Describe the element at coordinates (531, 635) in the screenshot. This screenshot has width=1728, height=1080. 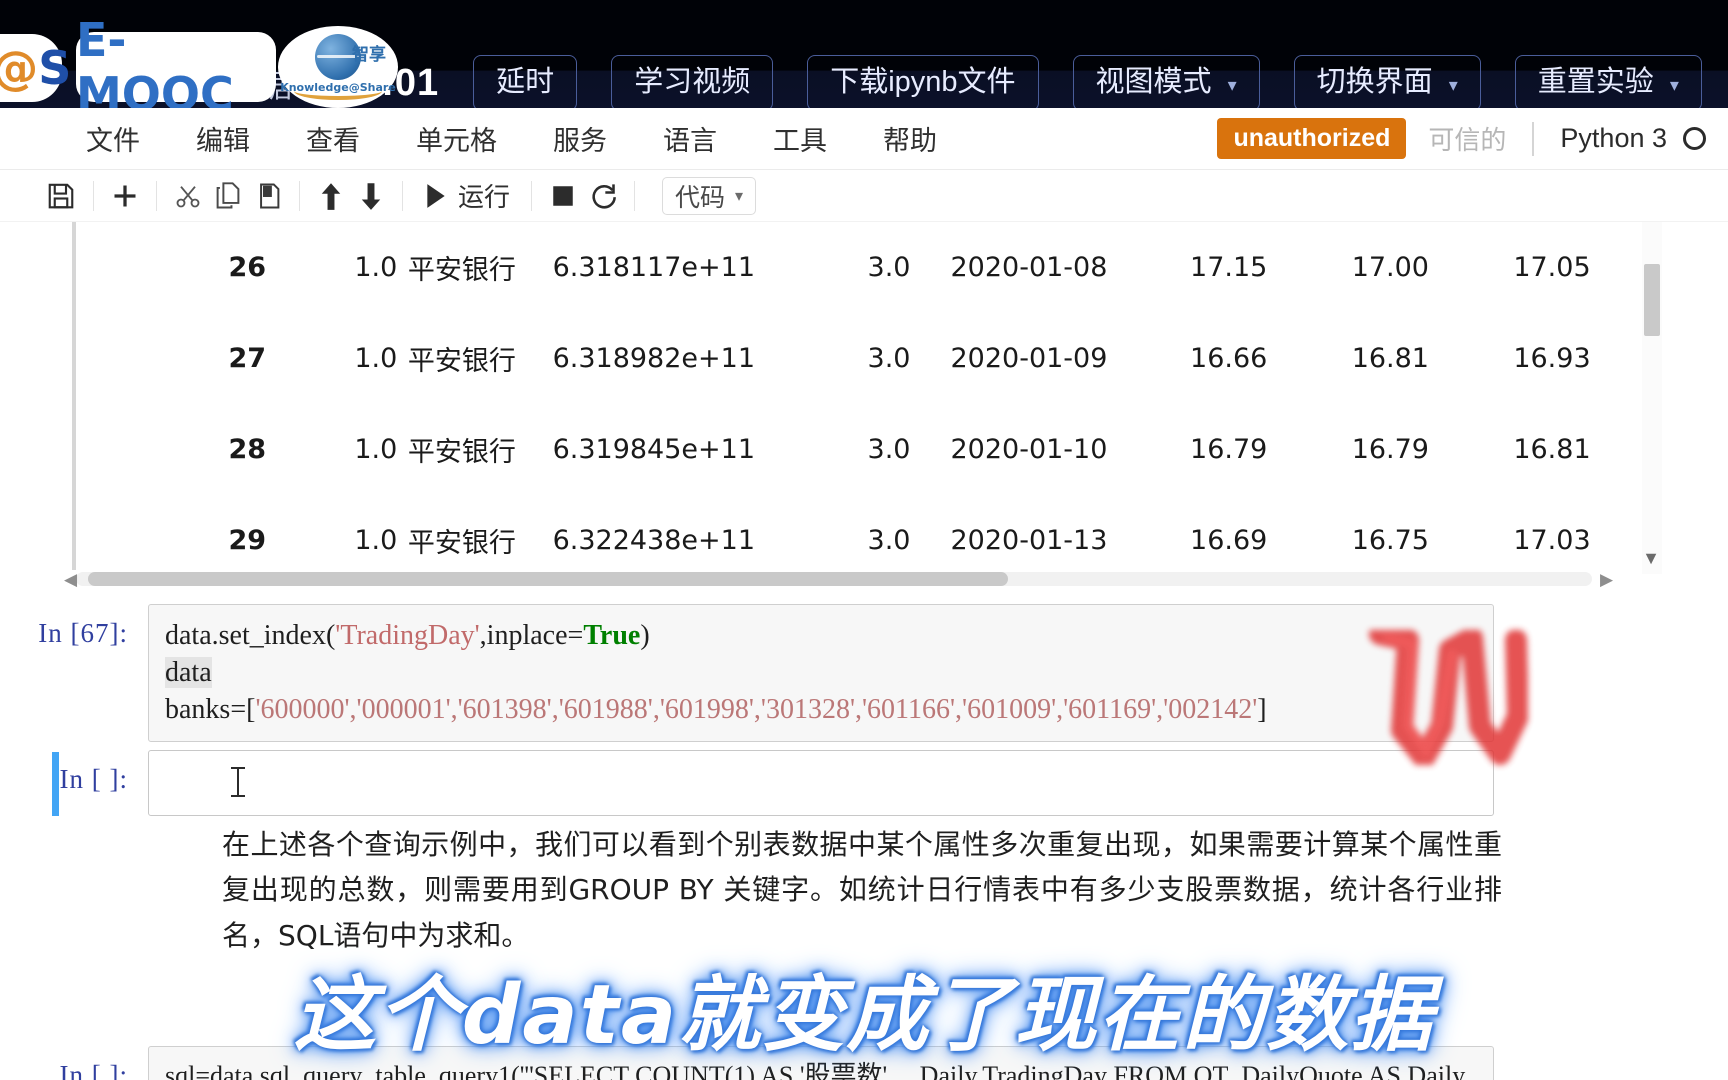
I see `code-text: ,inplace=` at that location.